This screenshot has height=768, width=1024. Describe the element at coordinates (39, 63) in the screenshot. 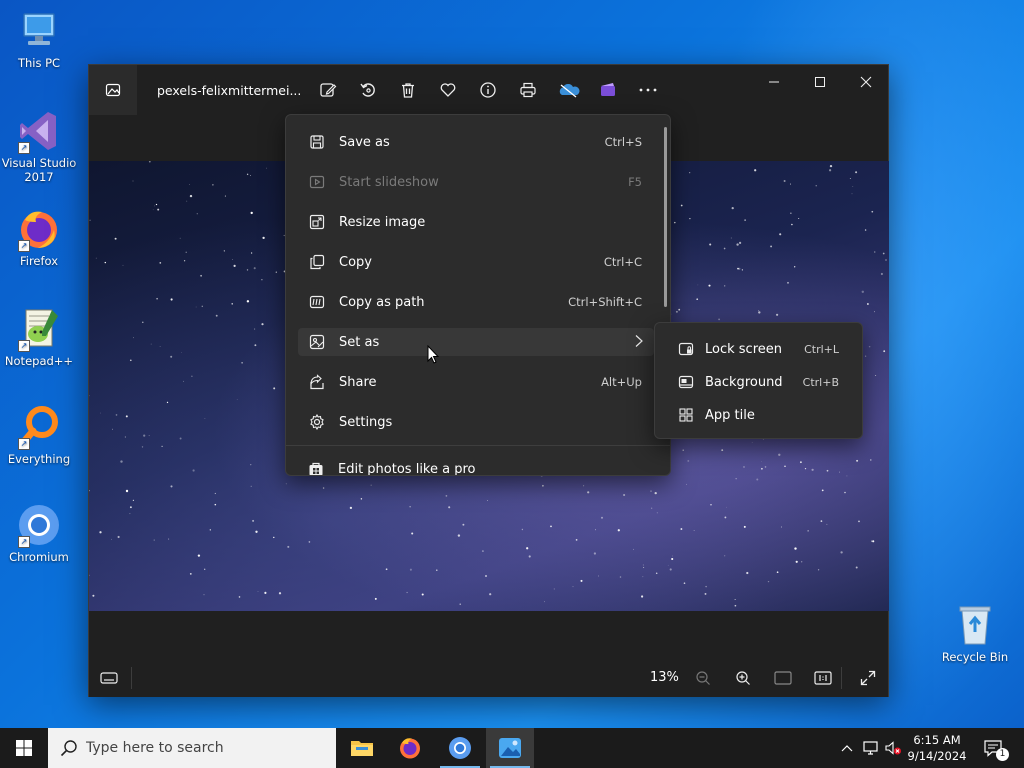

I see `desktop-icon-label: This PC` at that location.